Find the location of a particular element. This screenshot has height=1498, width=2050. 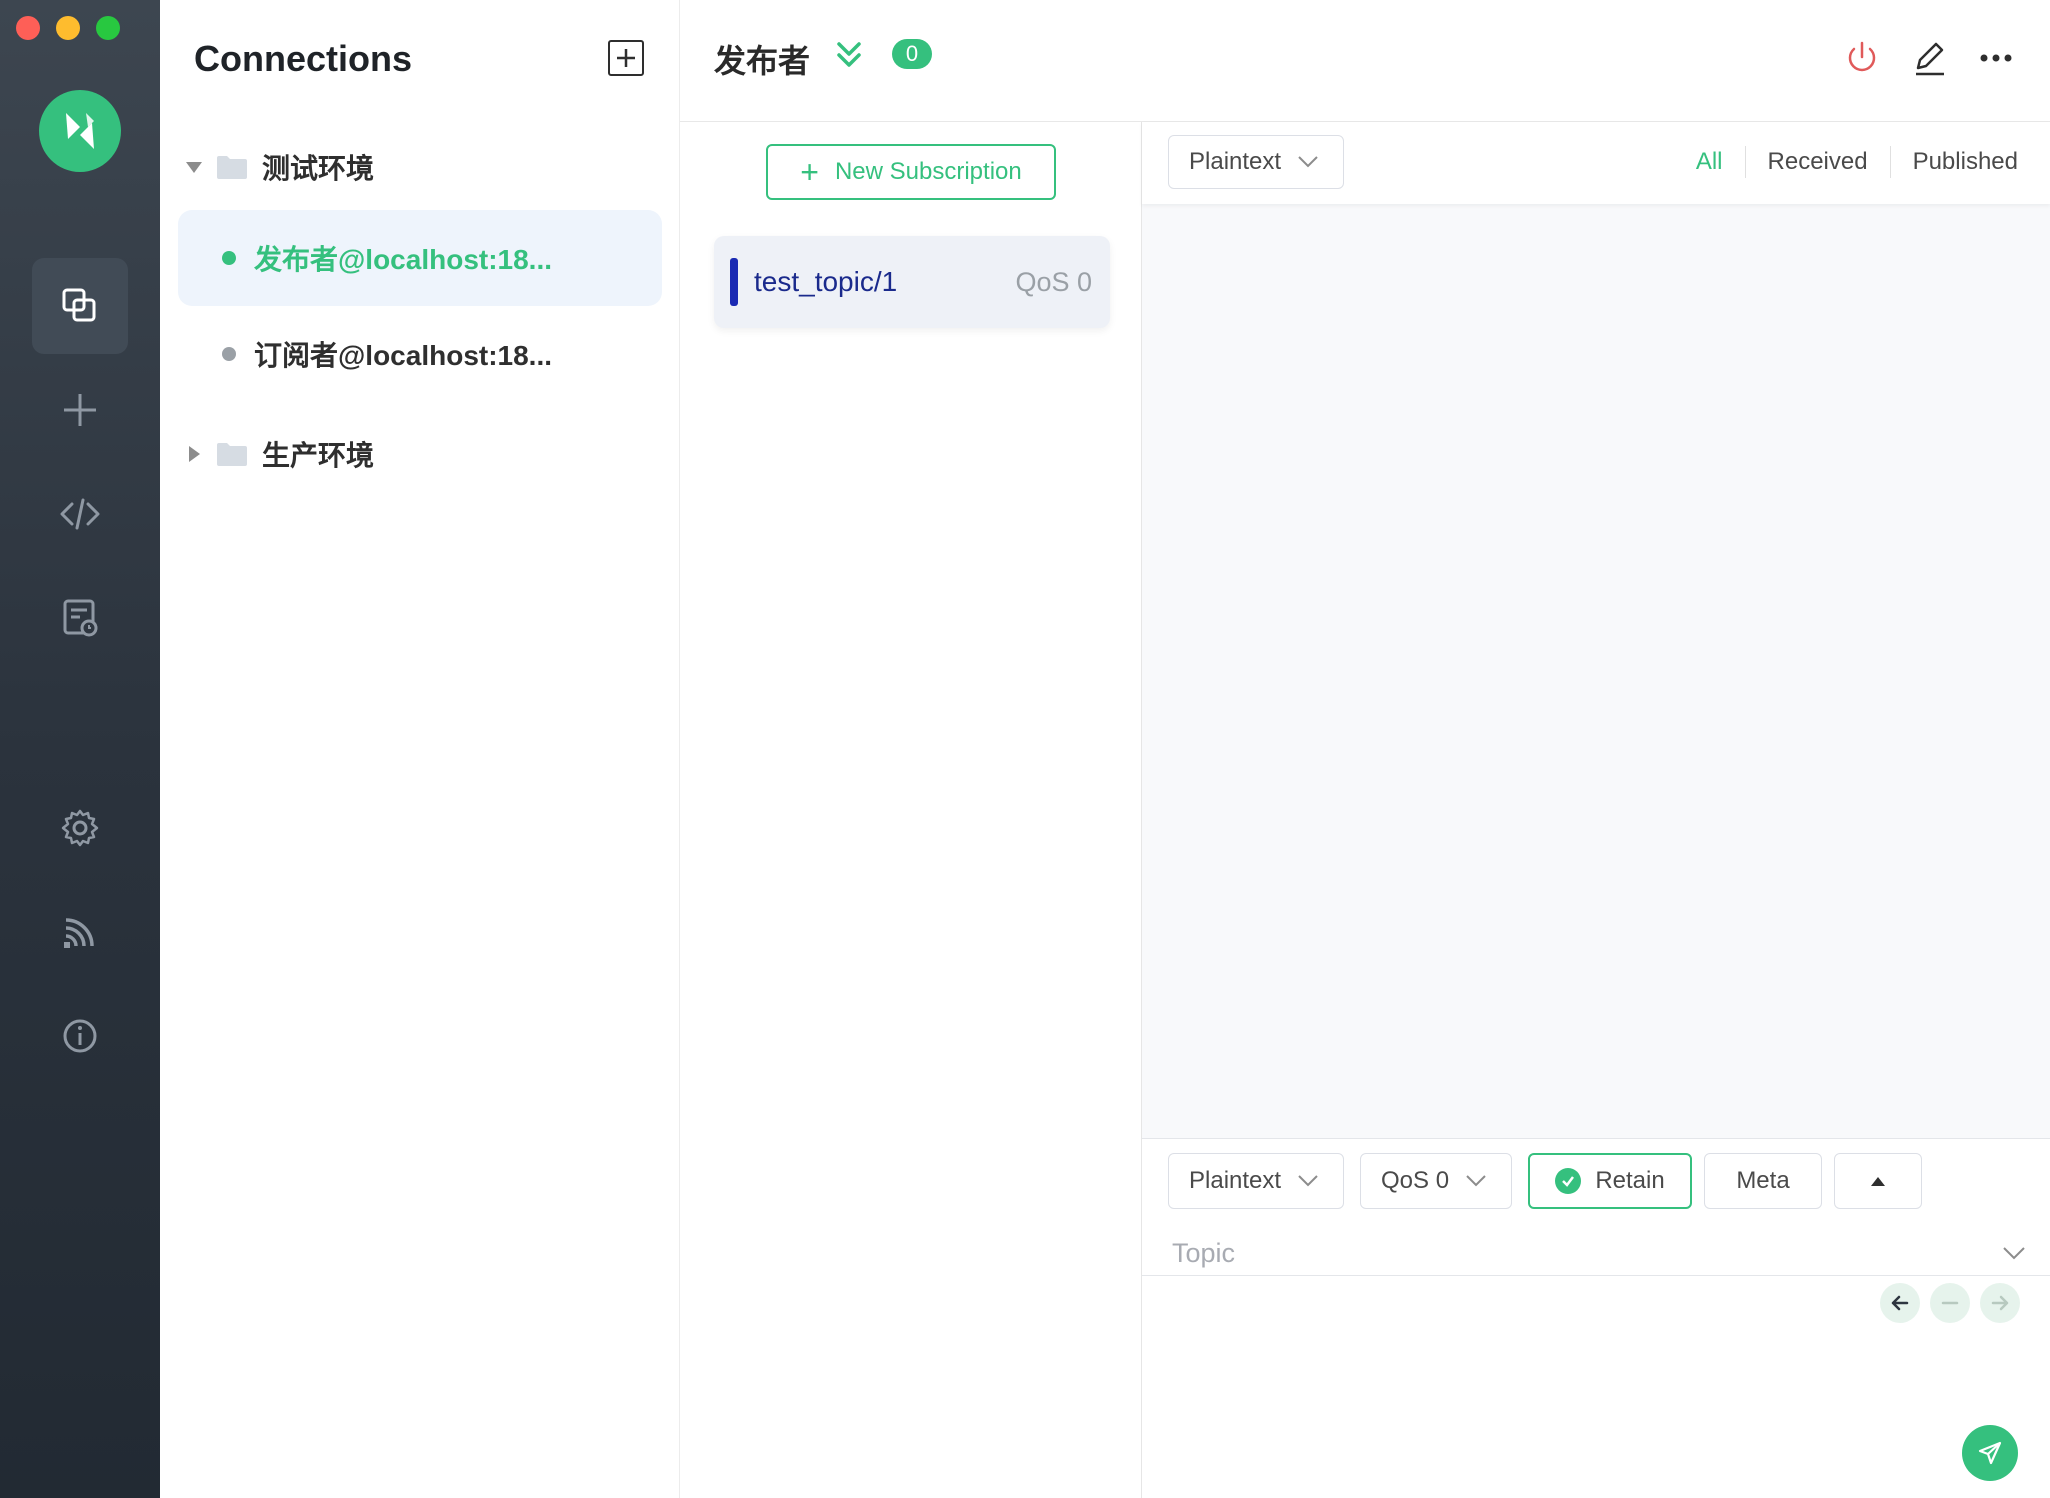

double-chevron-down-icon is located at coordinates (849, 55).